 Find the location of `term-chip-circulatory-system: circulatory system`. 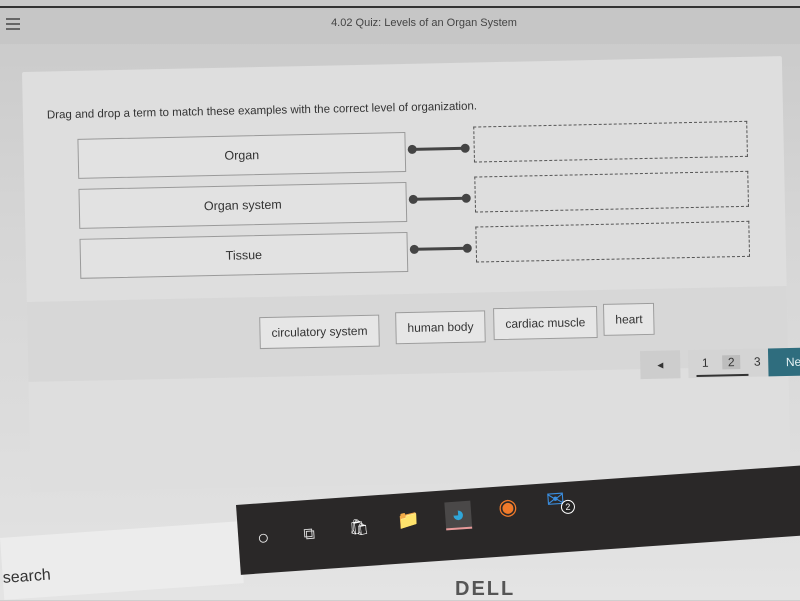

term-chip-circulatory-system: circulatory system is located at coordinates (319, 332).